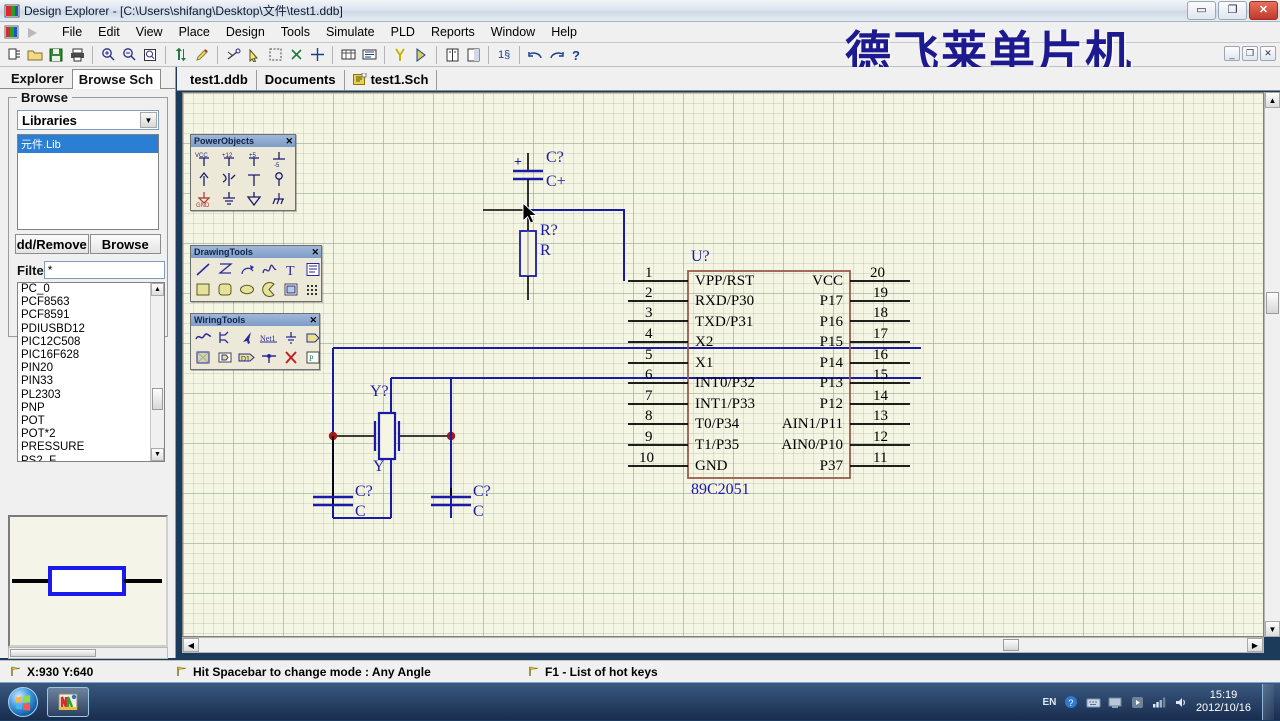  Describe the element at coordinates (723, 645) in the screenshot. I see `canvas-horizontal-scrollbar: ◀ ▶` at that location.